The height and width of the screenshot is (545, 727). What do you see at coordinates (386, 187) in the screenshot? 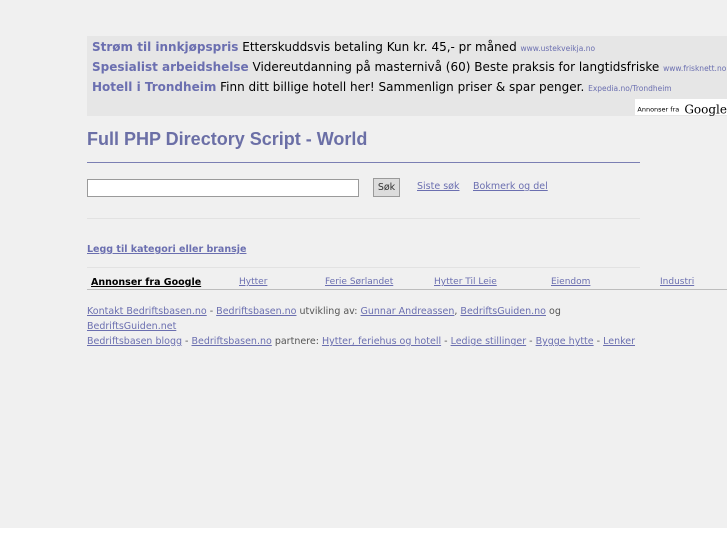
I see `search-button: Søk` at bounding box center [386, 187].